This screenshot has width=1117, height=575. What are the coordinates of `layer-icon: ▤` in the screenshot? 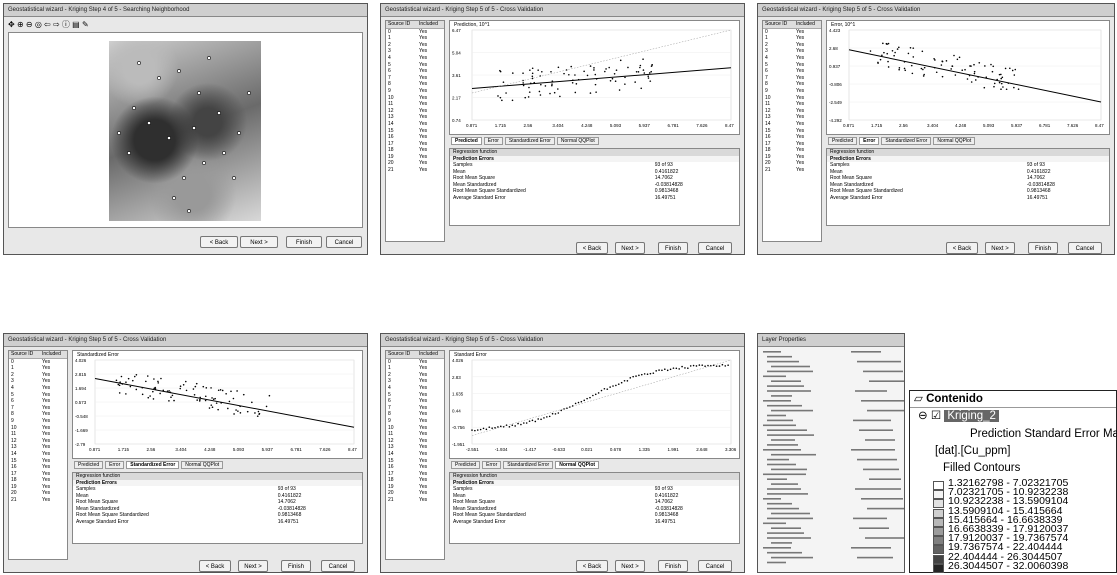 It's located at (76, 24).